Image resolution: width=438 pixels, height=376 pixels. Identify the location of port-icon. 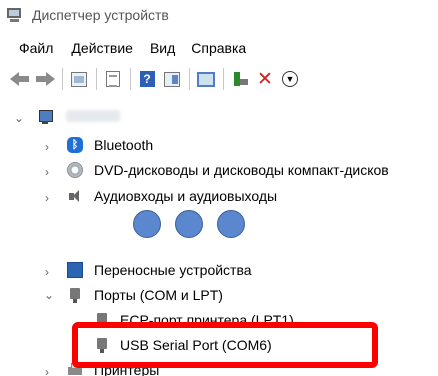
(75, 295).